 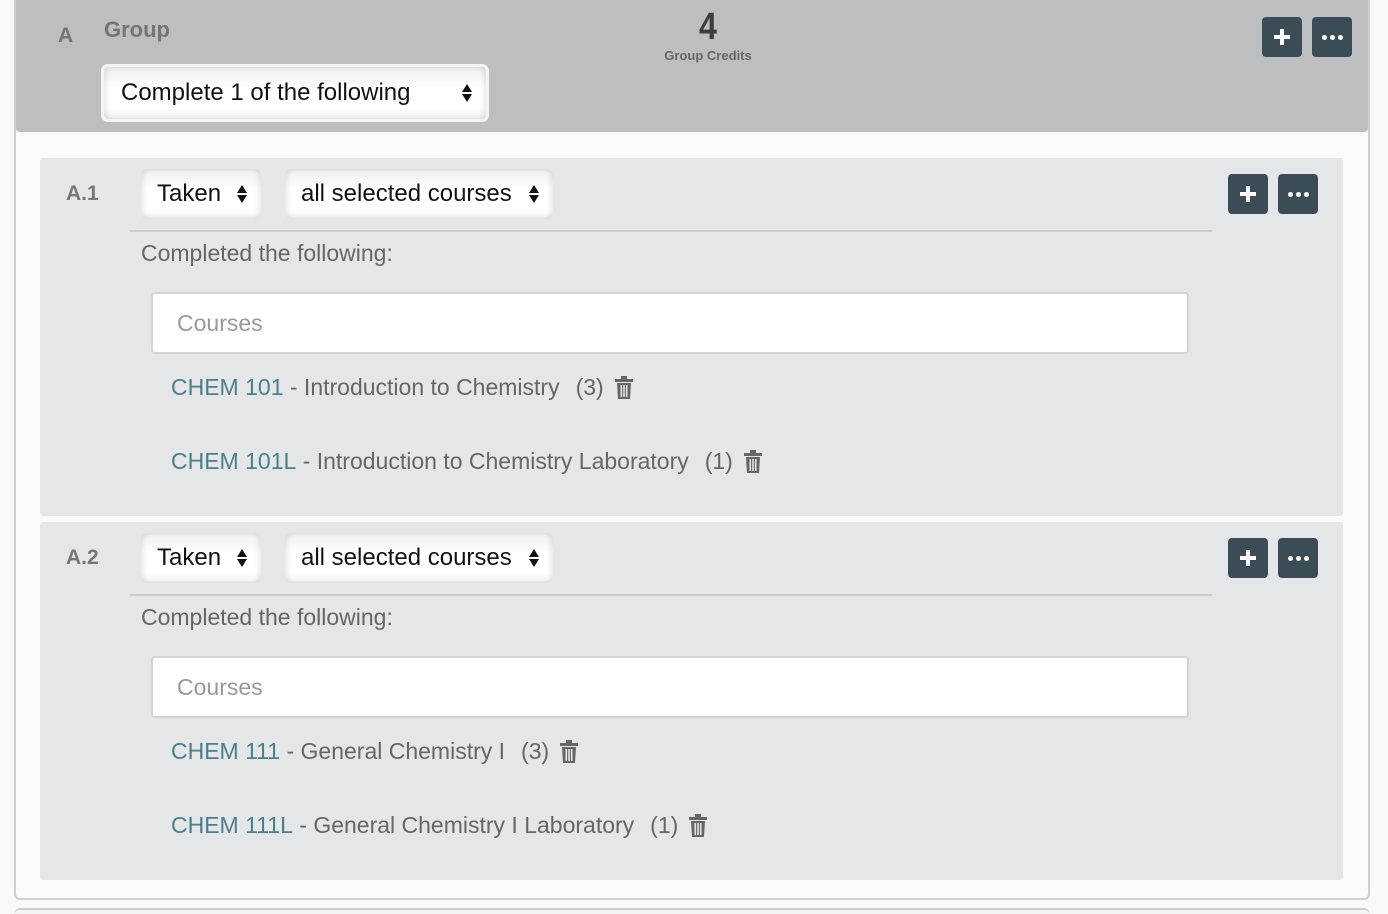 What do you see at coordinates (82, 193) in the screenshot?
I see `rule-label: A.1` at bounding box center [82, 193].